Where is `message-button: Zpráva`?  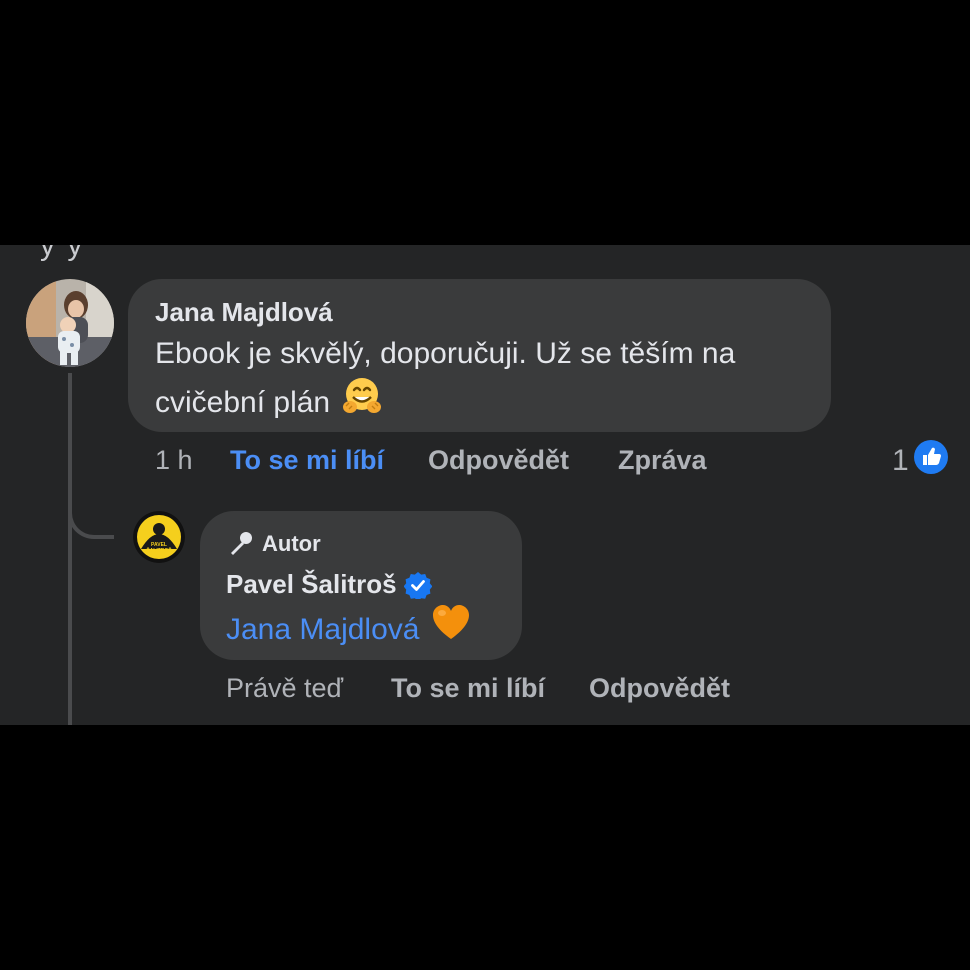
message-button: Zpráva is located at coordinates (662, 460).